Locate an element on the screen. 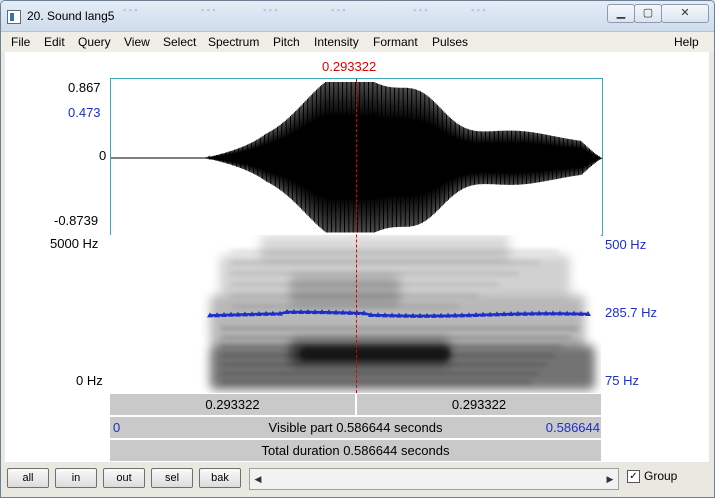 The height and width of the screenshot is (498, 715). wave-zero-label: 0 is located at coordinates (103, 155).